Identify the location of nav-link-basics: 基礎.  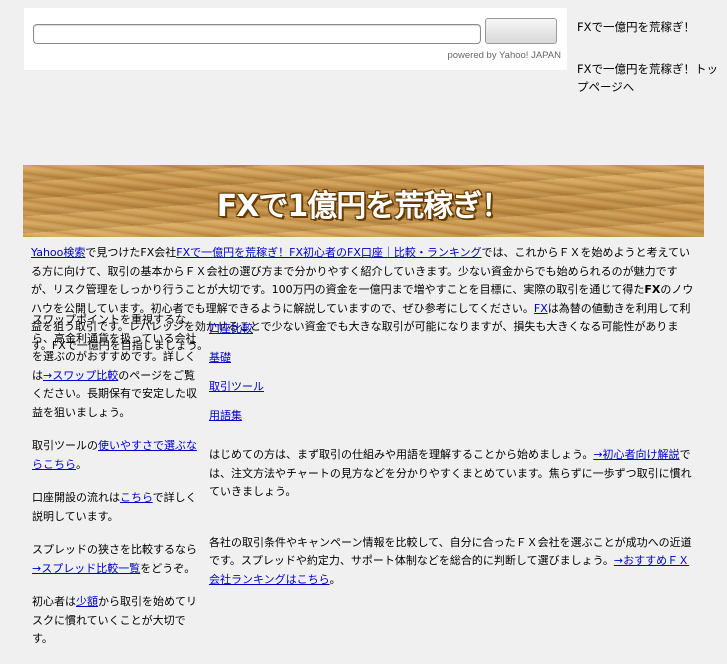
(269, 363).